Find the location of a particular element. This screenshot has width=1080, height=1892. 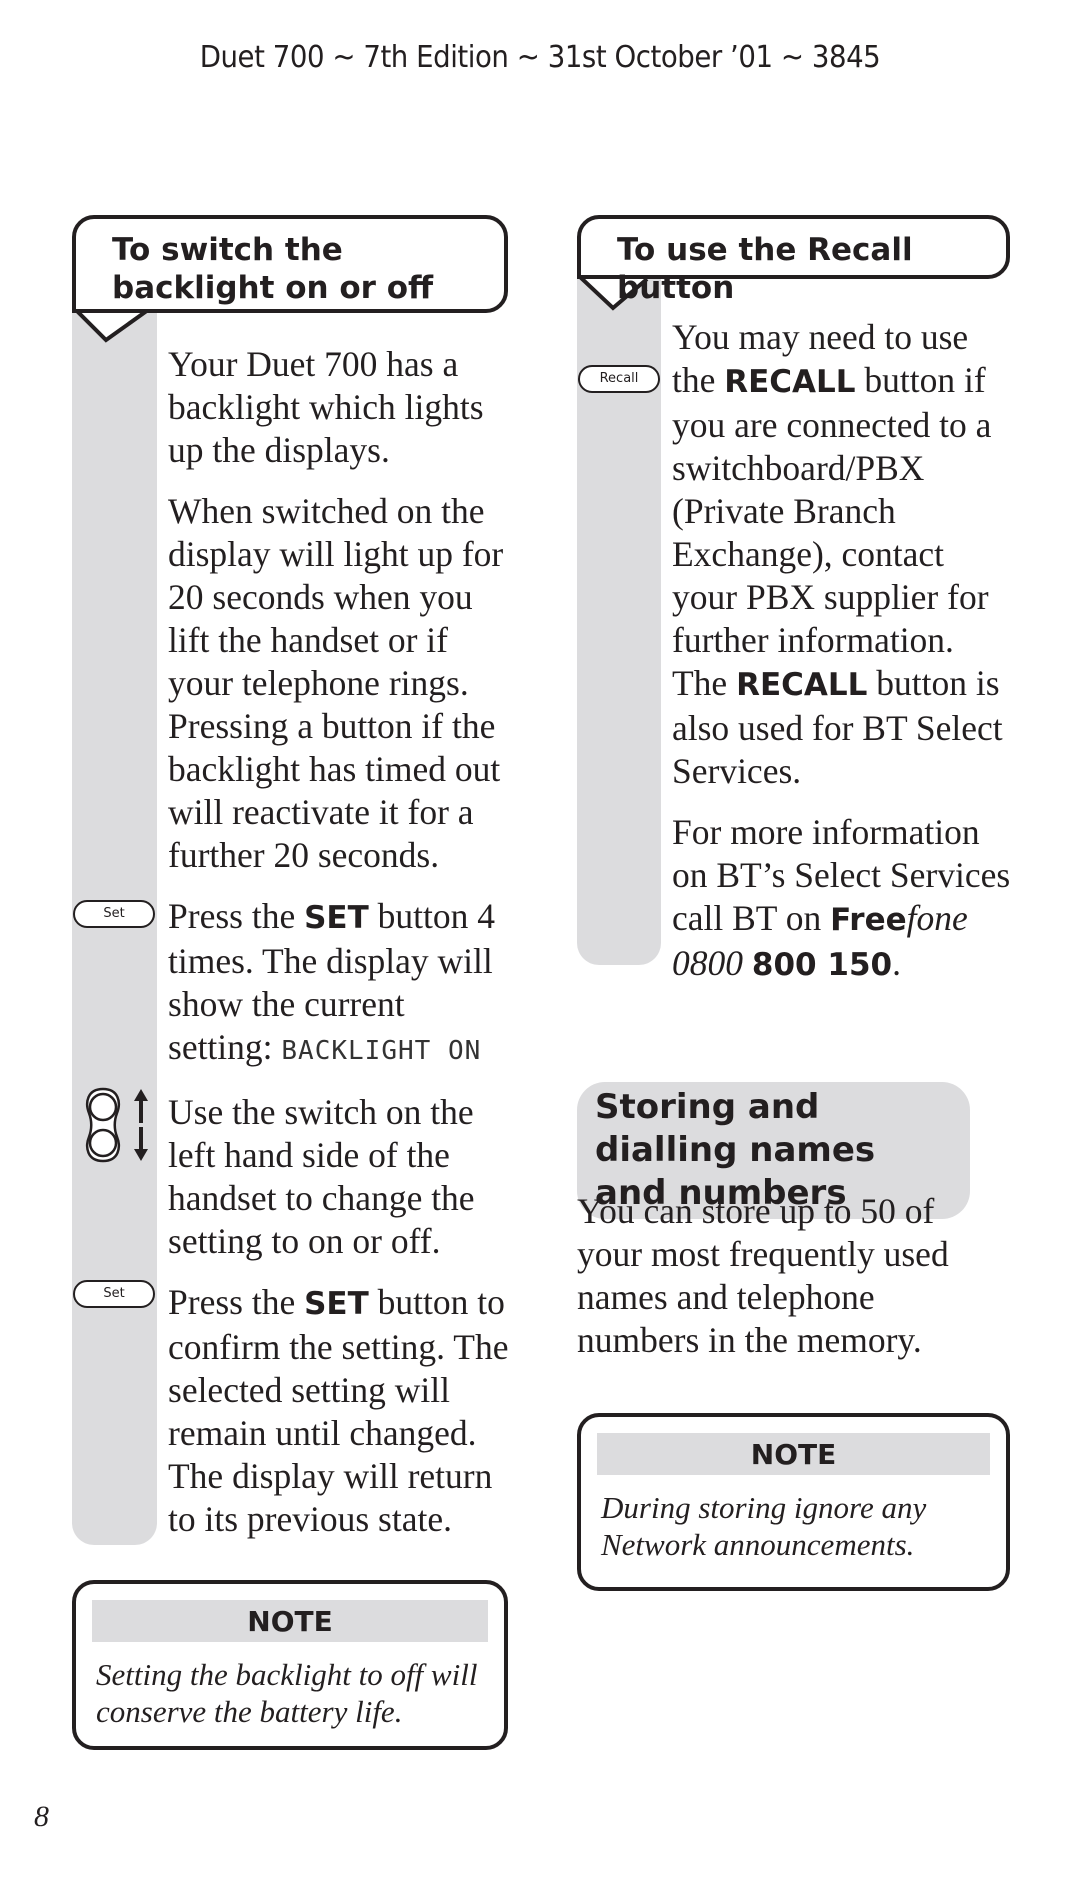

right-section-heading: To use the Recall button is located at coordinates (793, 260).